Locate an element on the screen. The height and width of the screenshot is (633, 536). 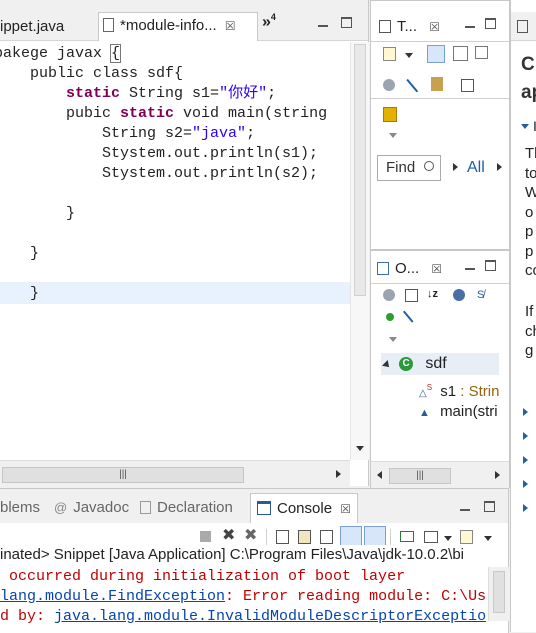
all-tasks-chevron-icon is located at coordinates (455, 167).